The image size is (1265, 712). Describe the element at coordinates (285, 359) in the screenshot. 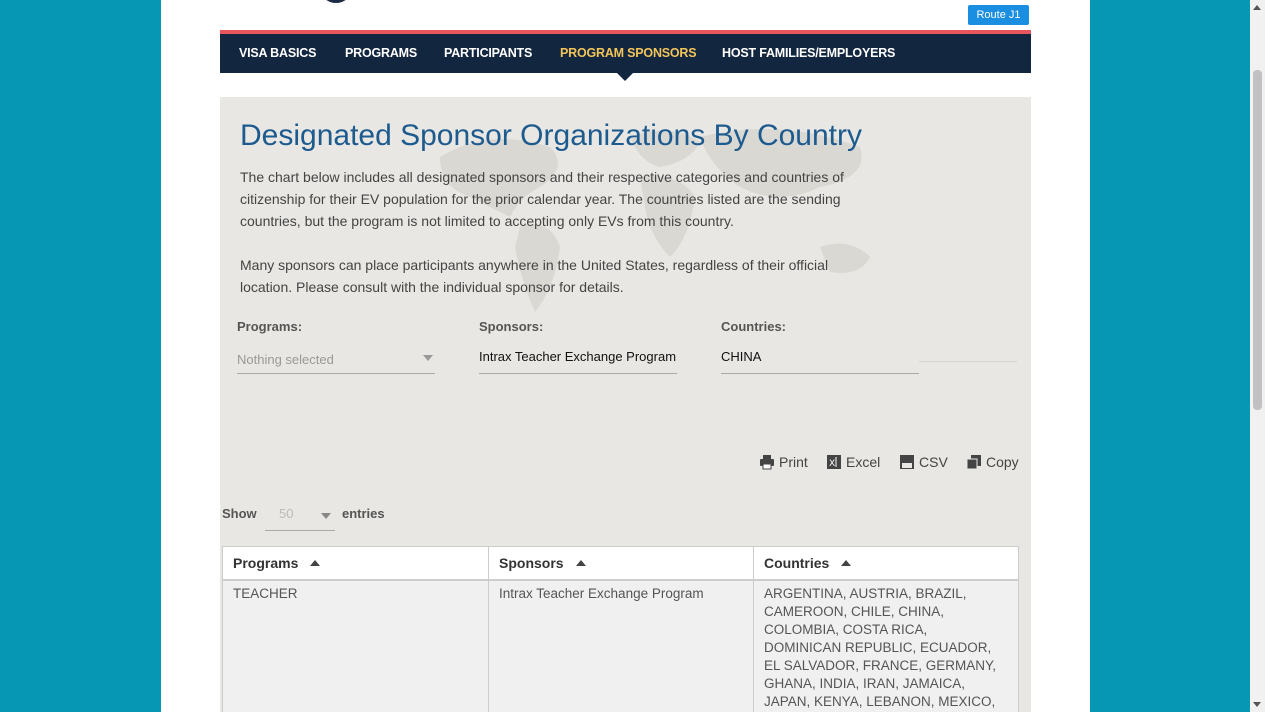

I see `programs-select-value: Nothing selected` at that location.